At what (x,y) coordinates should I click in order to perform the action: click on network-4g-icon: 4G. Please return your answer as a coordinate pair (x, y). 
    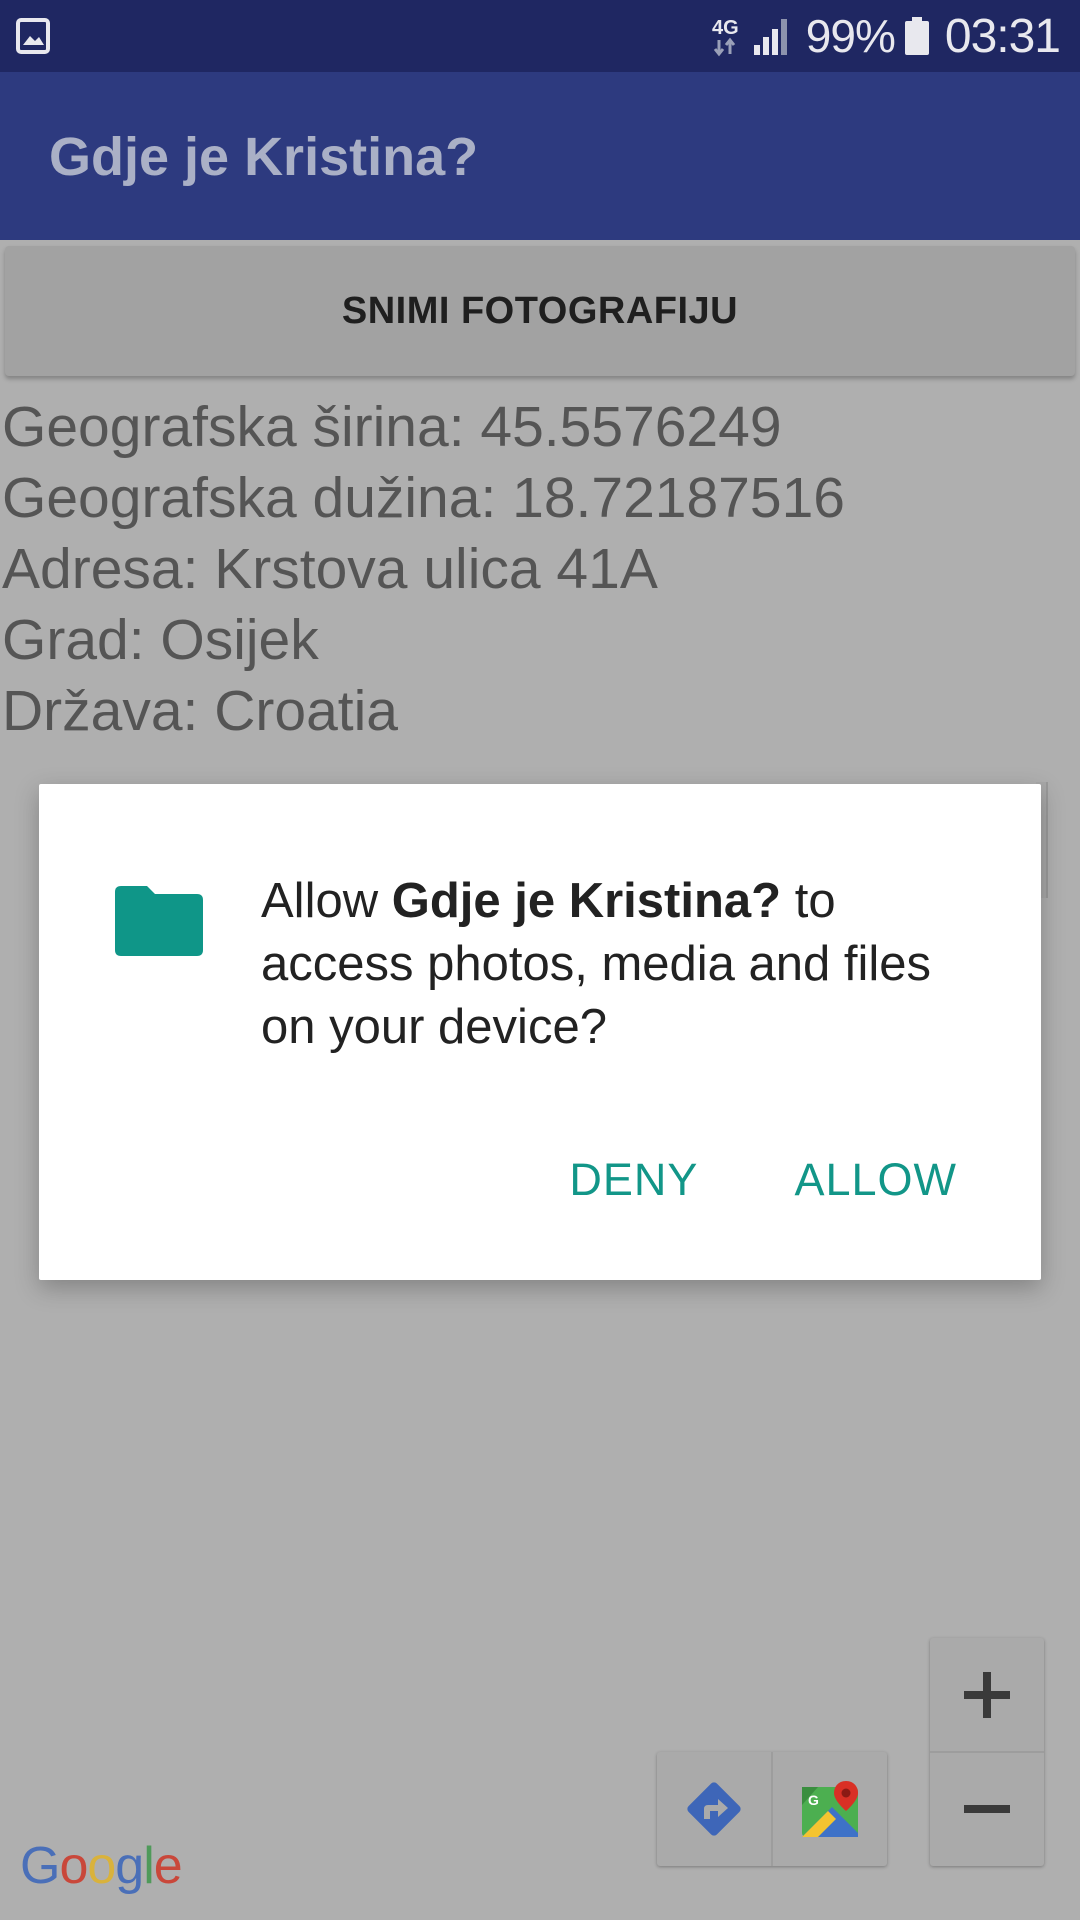
    Looking at the image, I should click on (725, 37).